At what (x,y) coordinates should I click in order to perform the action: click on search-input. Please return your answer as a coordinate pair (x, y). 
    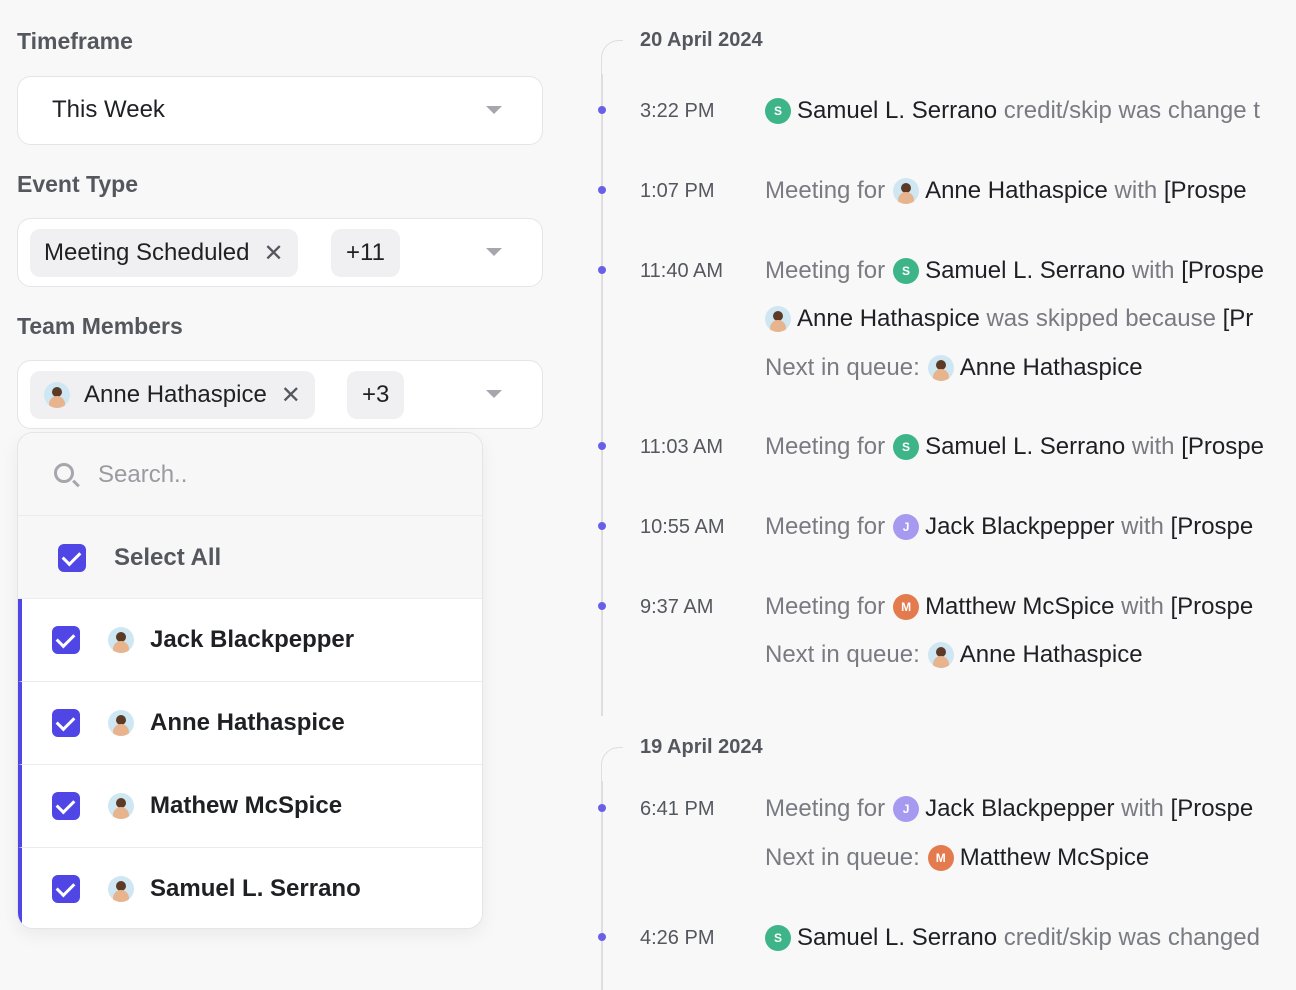
    Looking at the image, I should click on (268, 475).